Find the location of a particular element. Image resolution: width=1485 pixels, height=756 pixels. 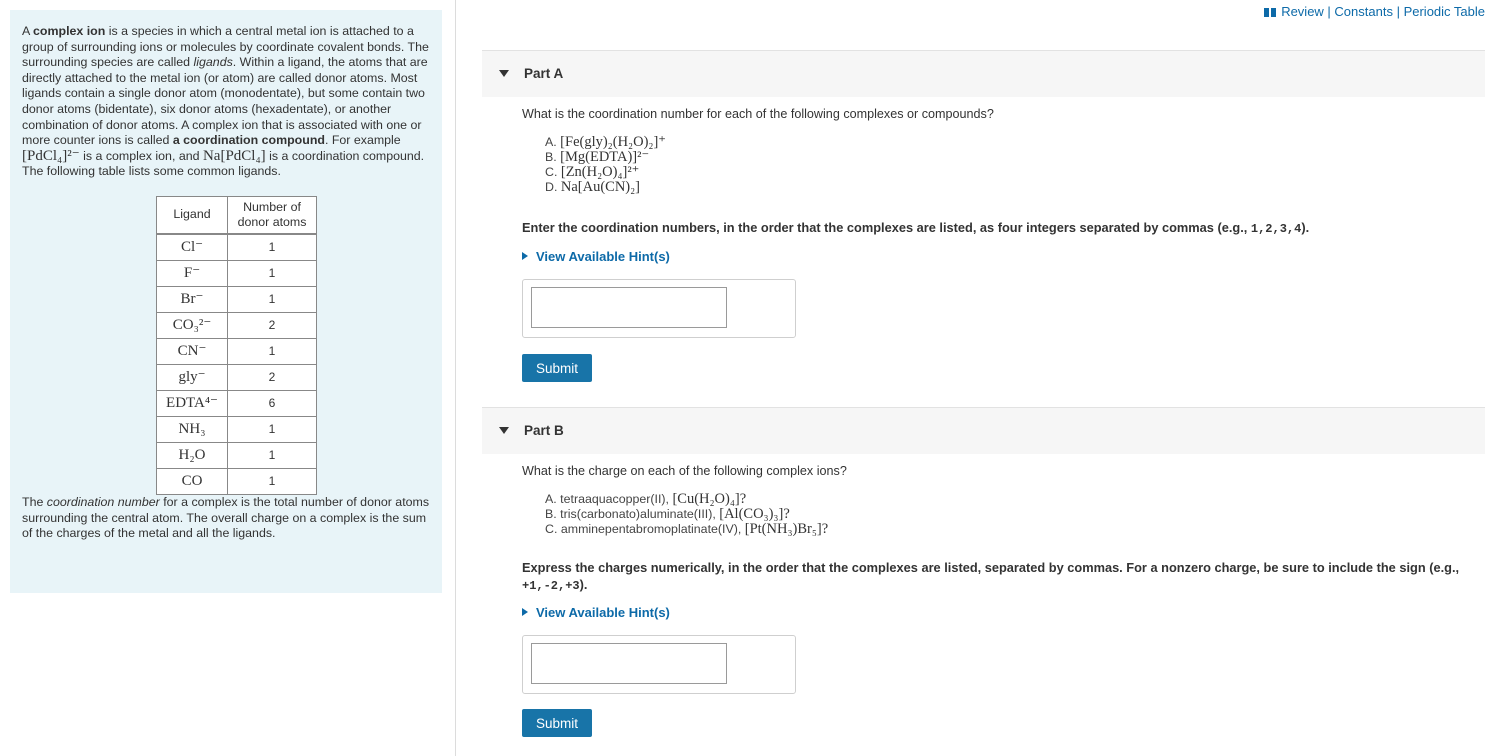

part-b-submit-button: Submit is located at coordinates (557, 723).